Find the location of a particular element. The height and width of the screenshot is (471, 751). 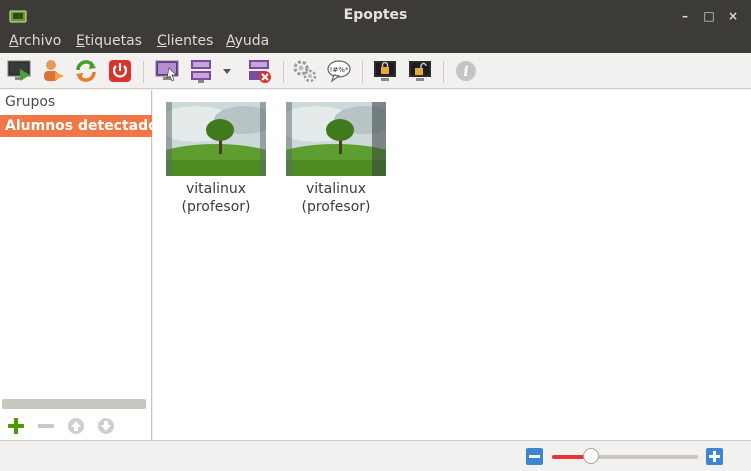

settings-gears-icon is located at coordinates (305, 71).